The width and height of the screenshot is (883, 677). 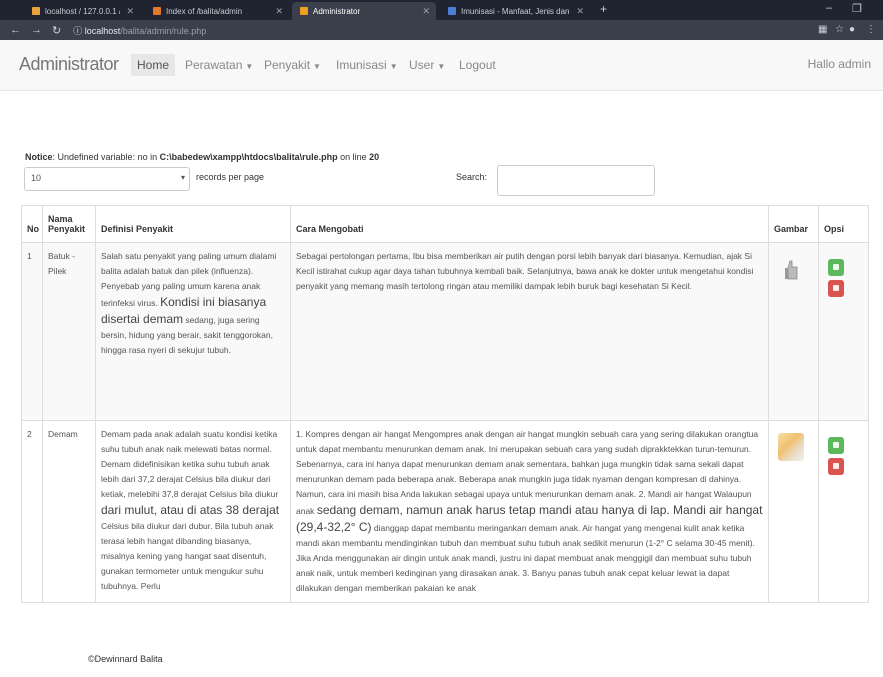 What do you see at coordinates (219, 65) in the screenshot?
I see `nav-perawatan: Perawatan ▼` at bounding box center [219, 65].